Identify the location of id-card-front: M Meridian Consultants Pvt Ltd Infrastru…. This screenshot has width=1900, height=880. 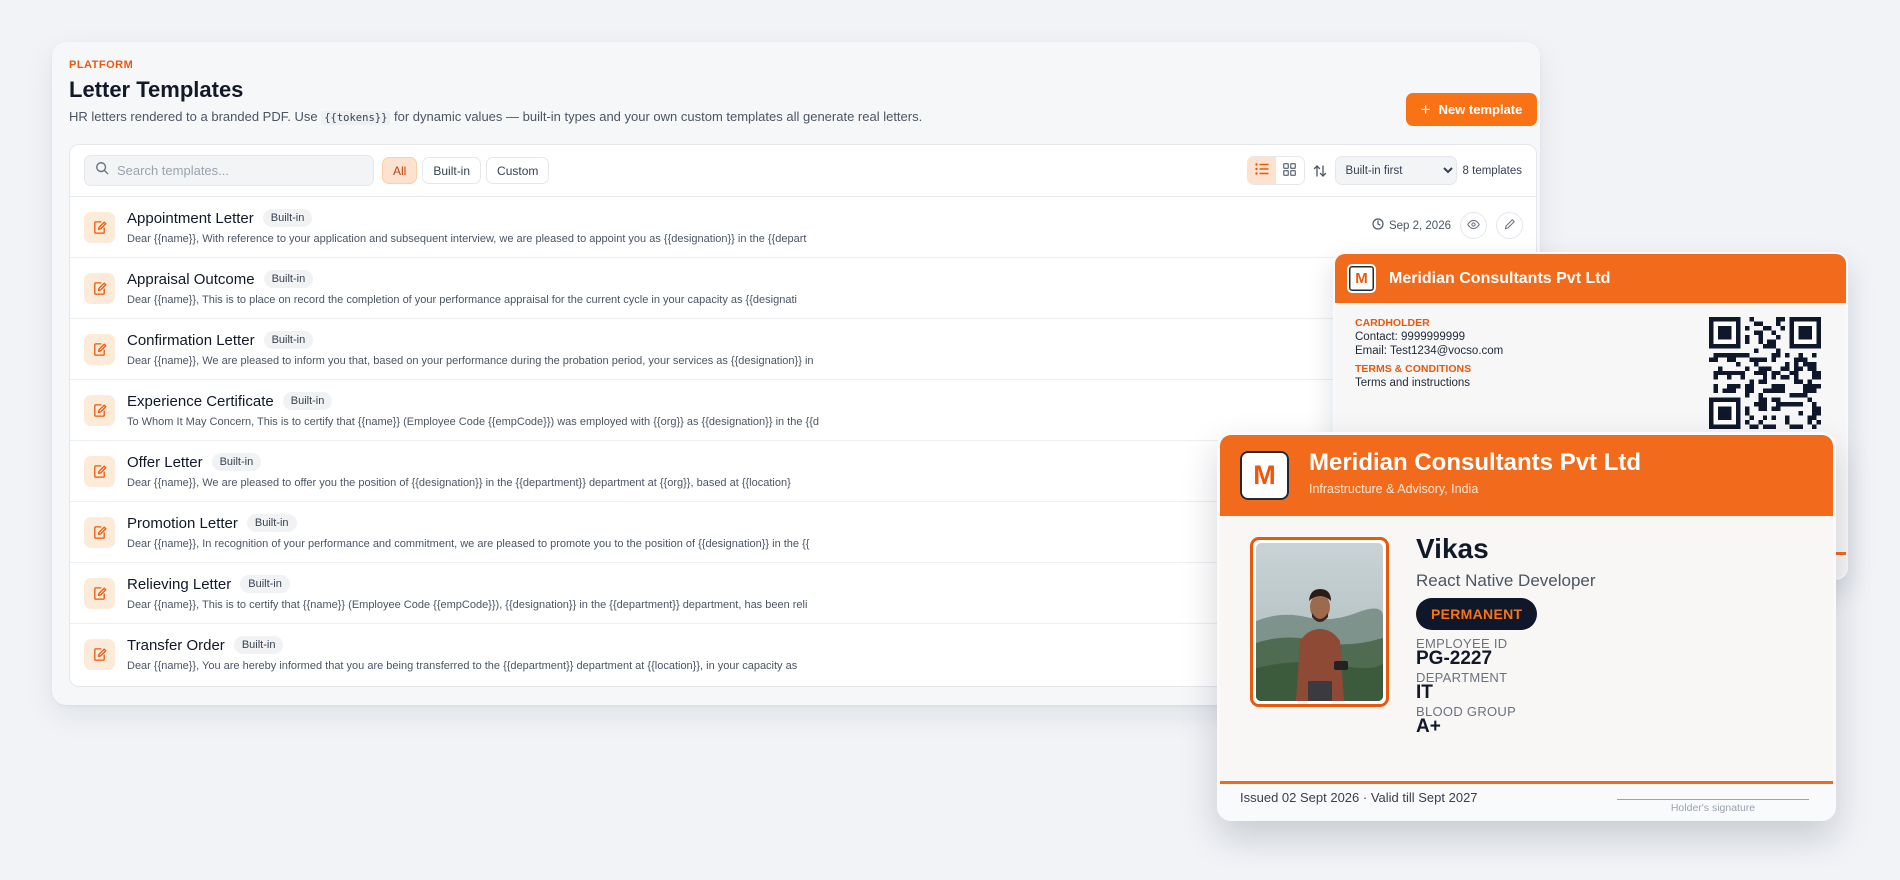
(1526, 626).